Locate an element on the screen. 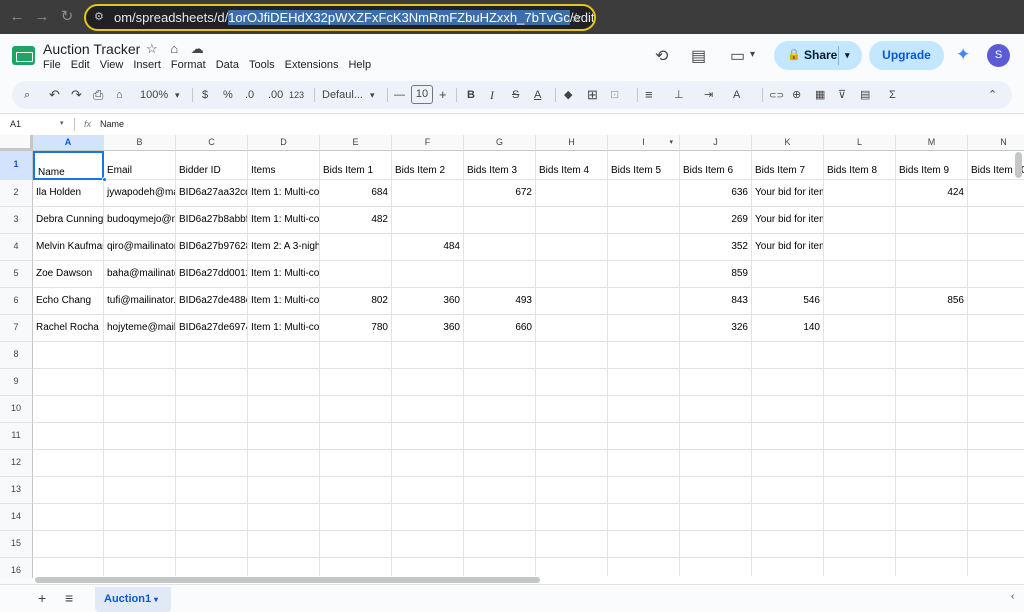 The width and height of the screenshot is (1024, 612). table-cell: hojyteme@mailinator.com is located at coordinates (140, 328).